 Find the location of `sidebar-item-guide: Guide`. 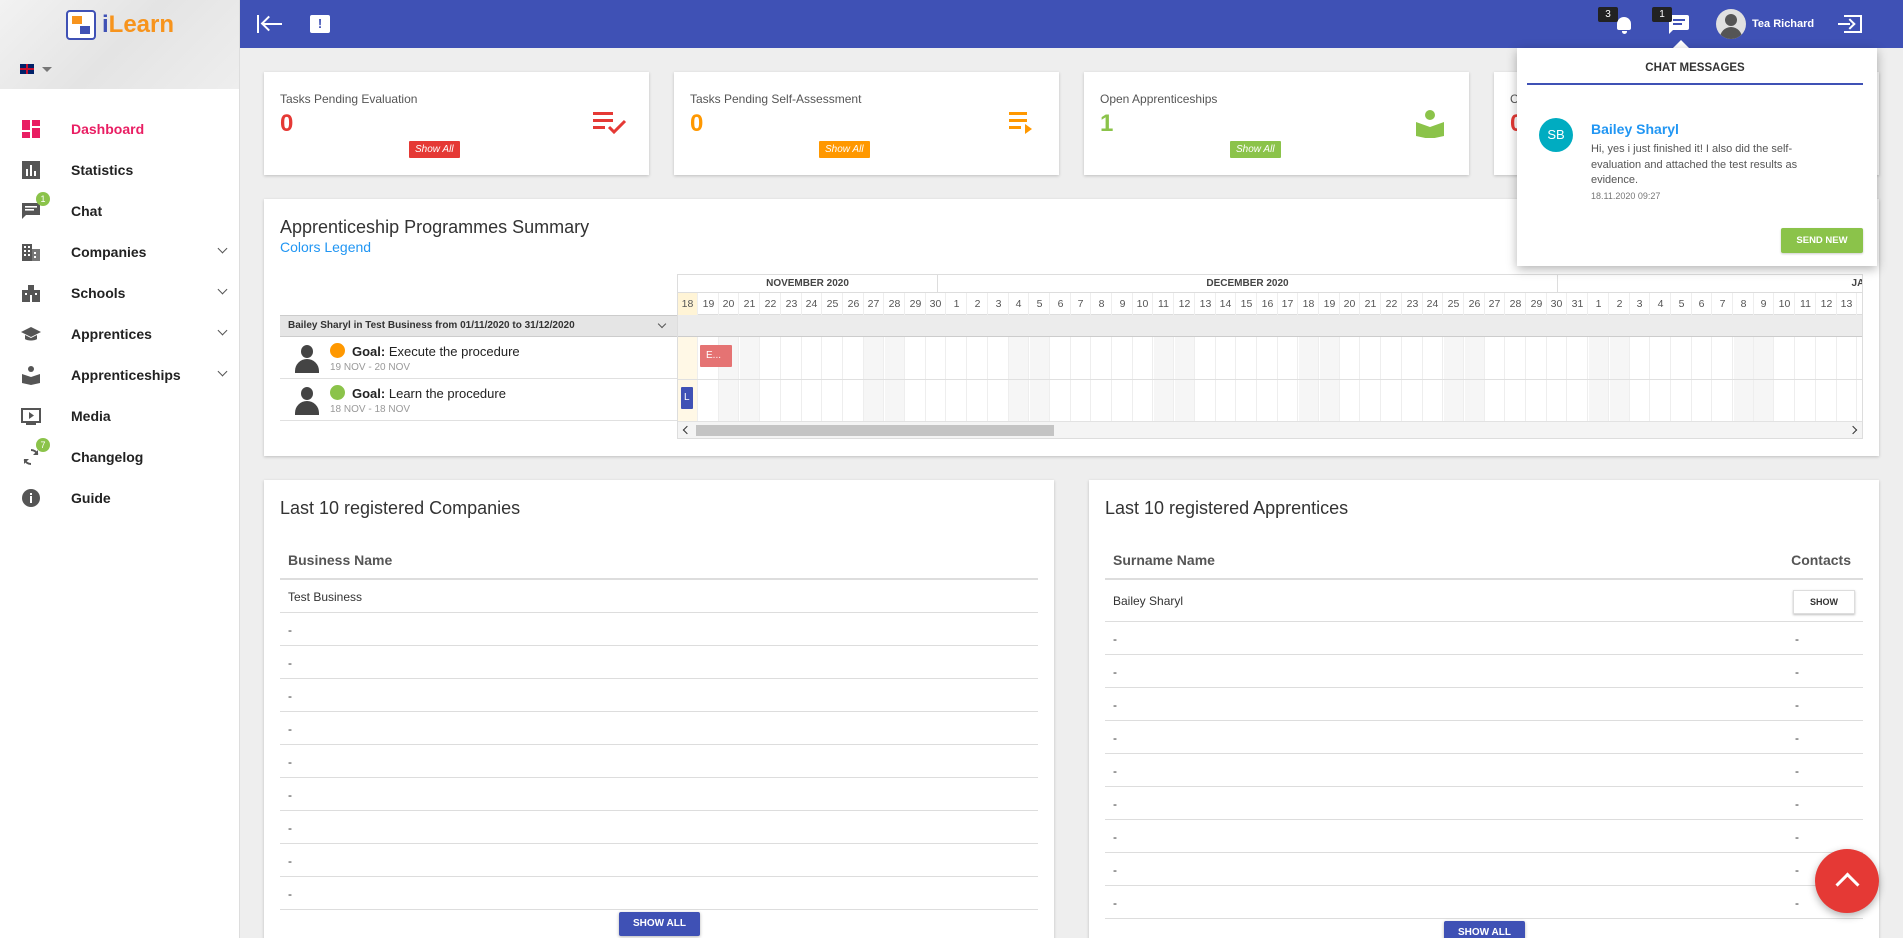

sidebar-item-guide: Guide is located at coordinates (120, 497).